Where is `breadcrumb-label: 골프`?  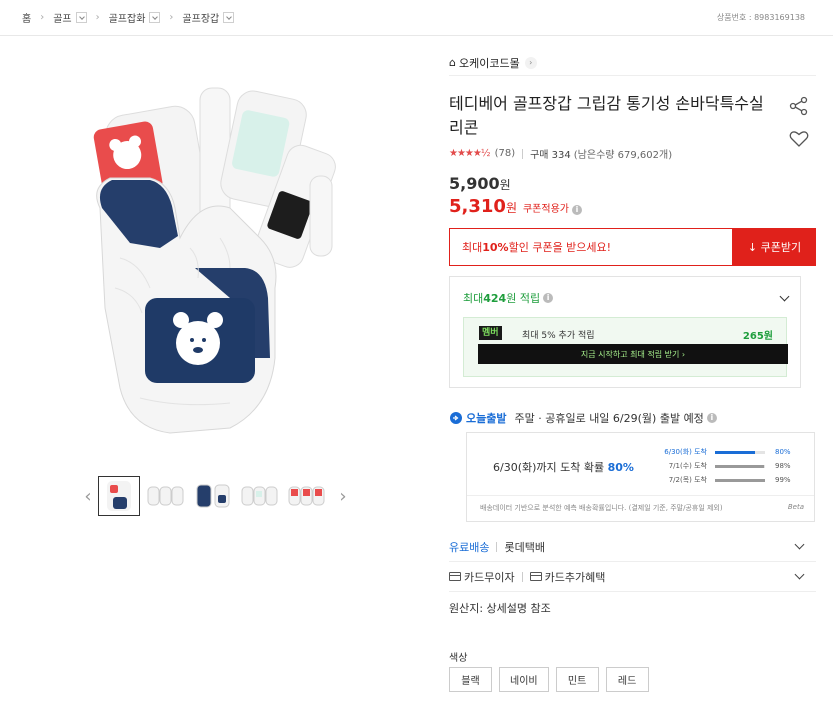
breadcrumb-label: 골프 is located at coordinates (62, 19).